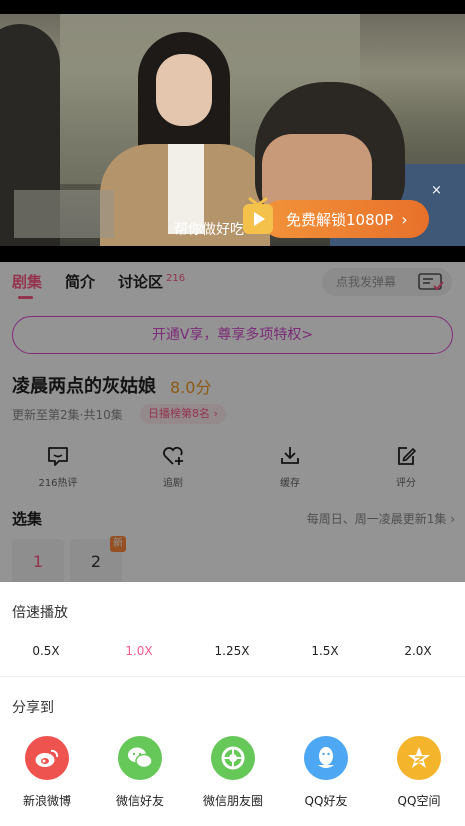  I want to click on follow-button: 追剧, so click(173, 466).